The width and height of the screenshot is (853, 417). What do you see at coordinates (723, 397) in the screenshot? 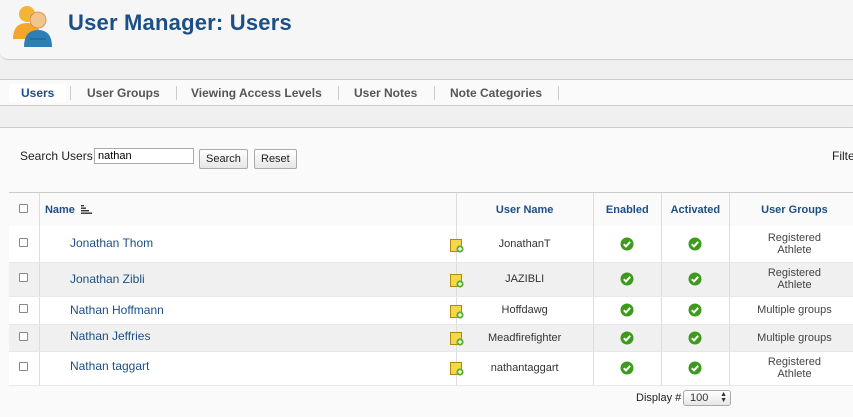
I see `select-arrows-icon: ▲ ▼` at bounding box center [723, 397].